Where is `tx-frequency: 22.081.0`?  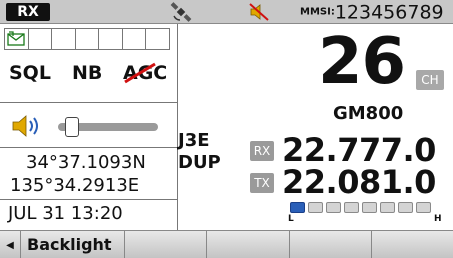 tx-frequency: 22.081.0 is located at coordinates (359, 182).